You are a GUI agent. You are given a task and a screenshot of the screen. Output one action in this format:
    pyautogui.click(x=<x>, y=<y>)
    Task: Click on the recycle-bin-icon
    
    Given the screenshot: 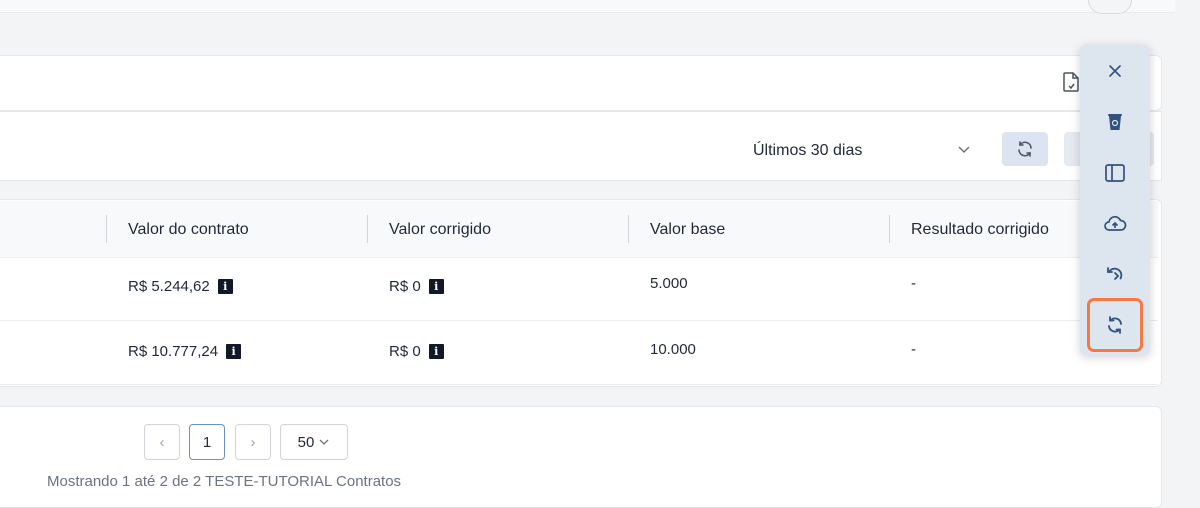 What is the action you would take?
    pyautogui.click(x=1115, y=122)
    